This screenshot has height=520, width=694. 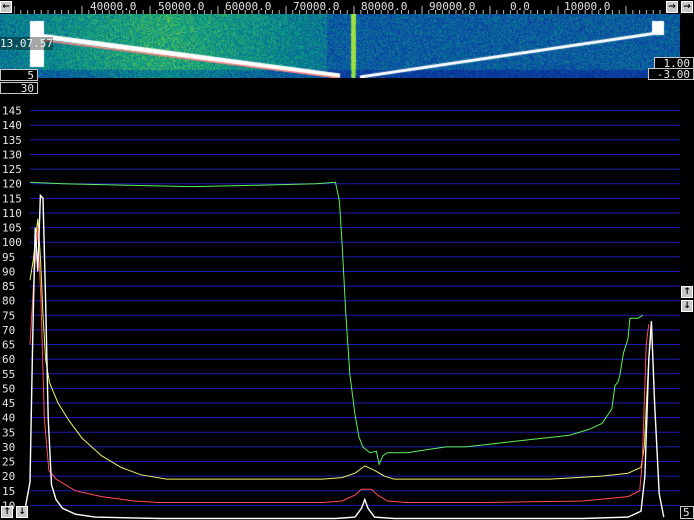 I want to click on level-up-button: ↑, so click(x=7, y=512).